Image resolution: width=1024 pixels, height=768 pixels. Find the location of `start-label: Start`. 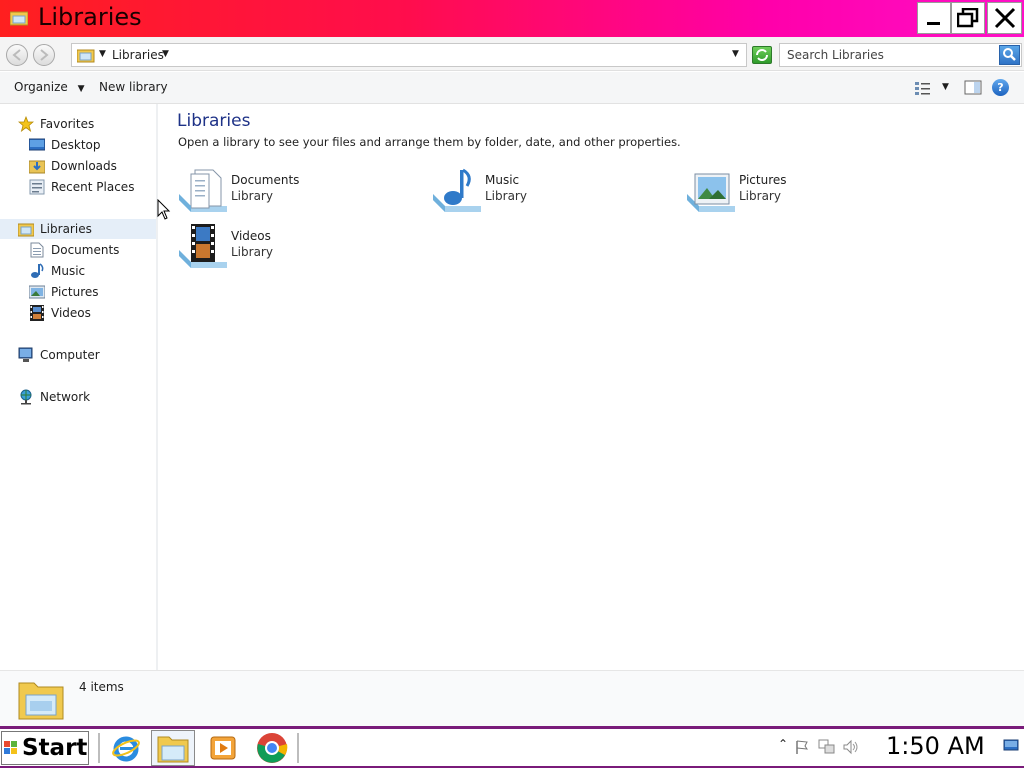

start-label: Start is located at coordinates (55, 748).